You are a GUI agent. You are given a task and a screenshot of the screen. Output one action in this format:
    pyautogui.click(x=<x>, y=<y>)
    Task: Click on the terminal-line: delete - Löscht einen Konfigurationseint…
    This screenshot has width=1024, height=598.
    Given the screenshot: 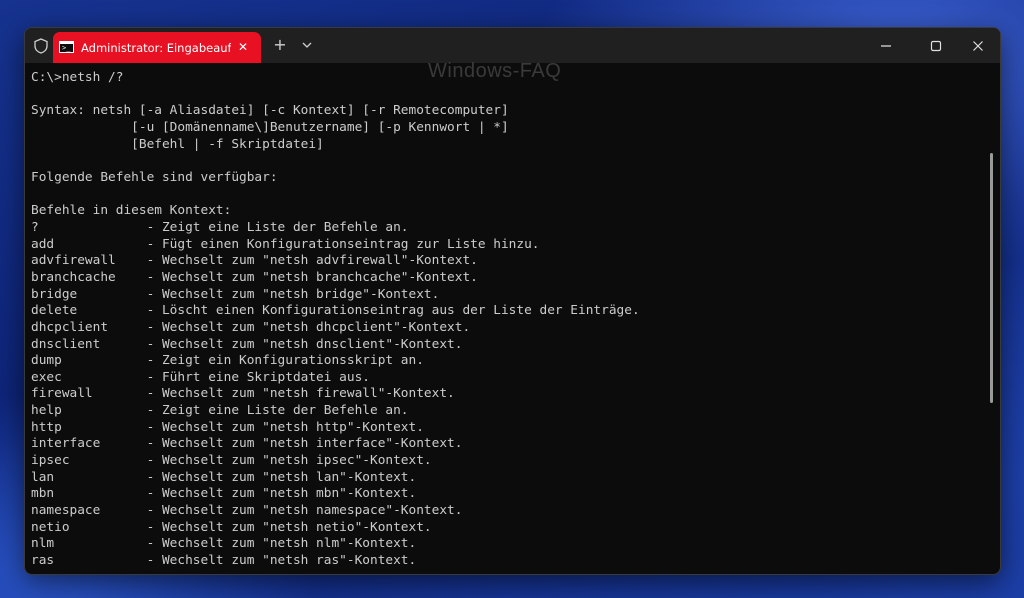 What is the action you would take?
    pyautogui.click(x=335, y=311)
    